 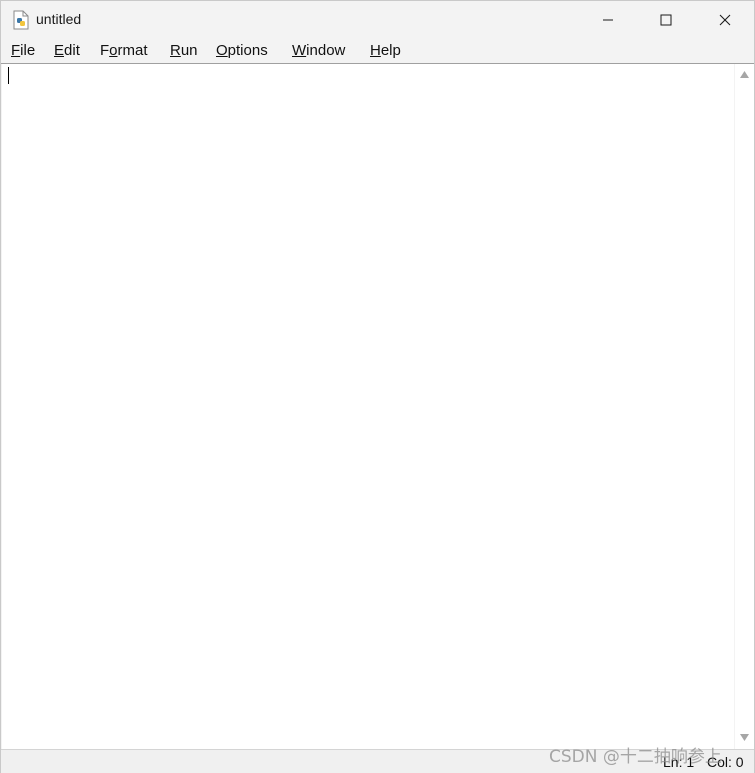 I want to click on menu-options: Options, so click(x=242, y=50).